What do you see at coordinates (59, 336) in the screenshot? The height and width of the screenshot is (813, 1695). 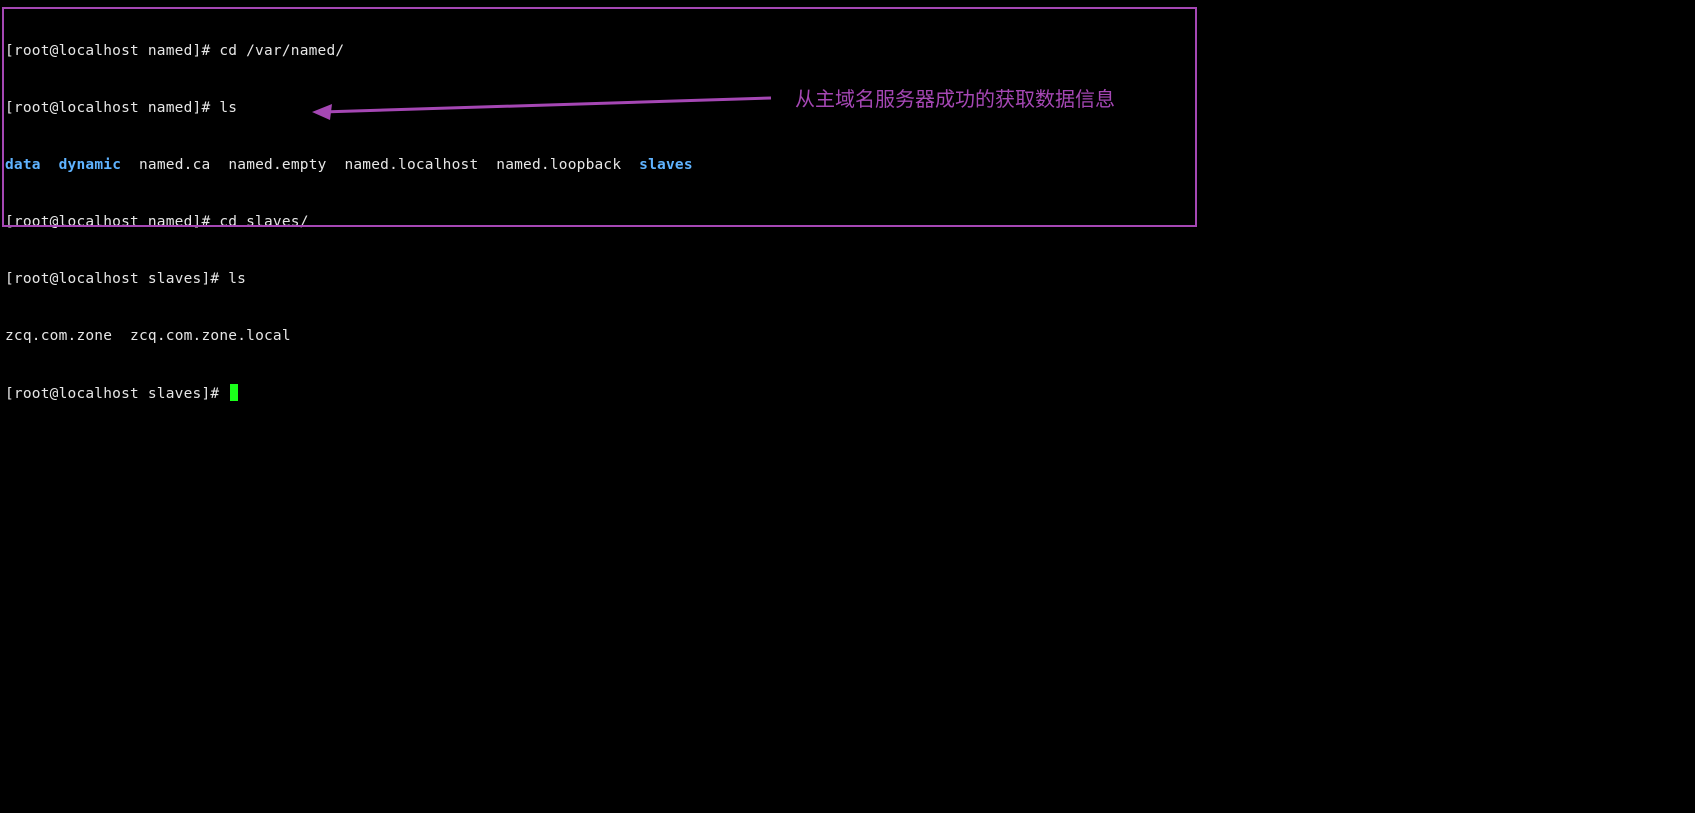 I see `file-entry-zone: zcq.com.zone` at bounding box center [59, 336].